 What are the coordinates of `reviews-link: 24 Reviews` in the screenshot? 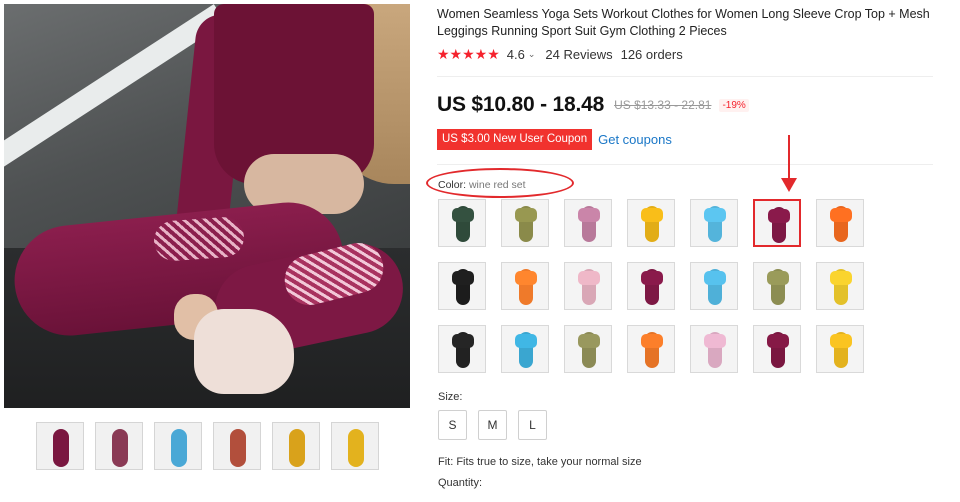 It's located at (578, 54).